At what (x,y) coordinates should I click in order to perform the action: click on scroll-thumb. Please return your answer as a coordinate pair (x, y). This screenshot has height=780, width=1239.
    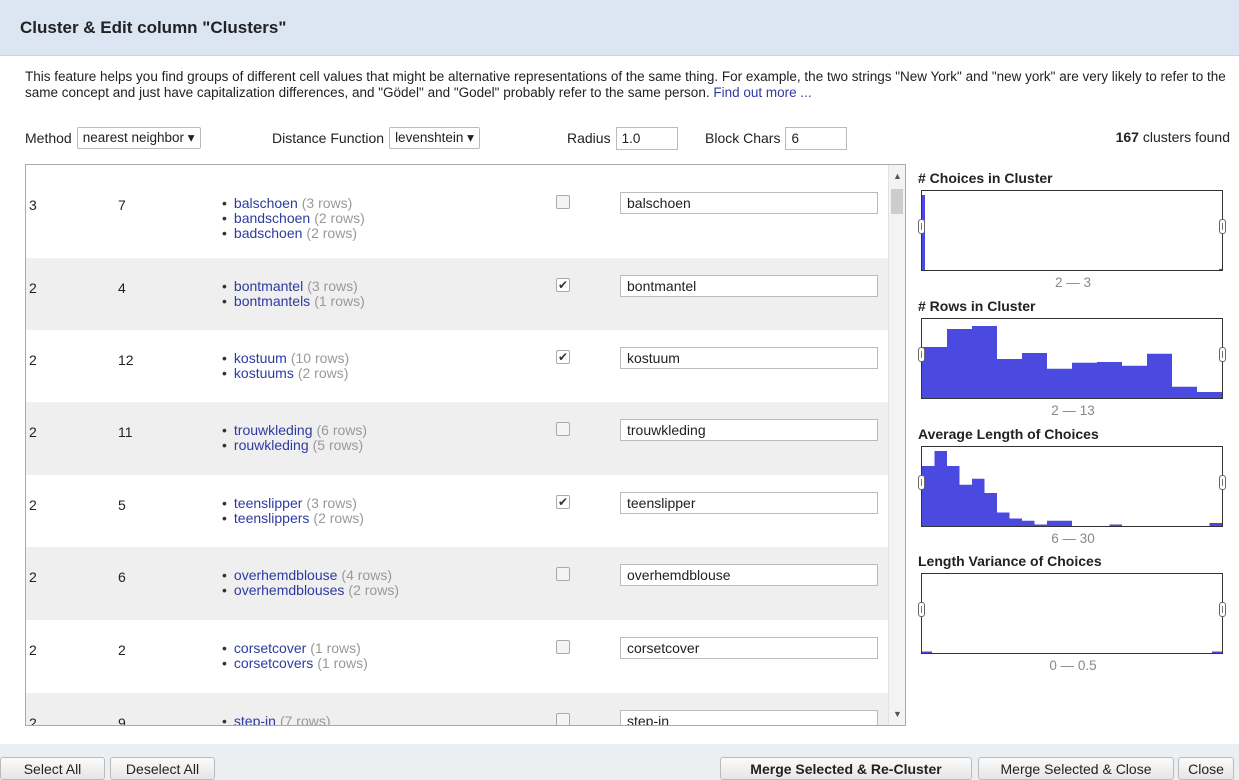
    Looking at the image, I should click on (897, 201).